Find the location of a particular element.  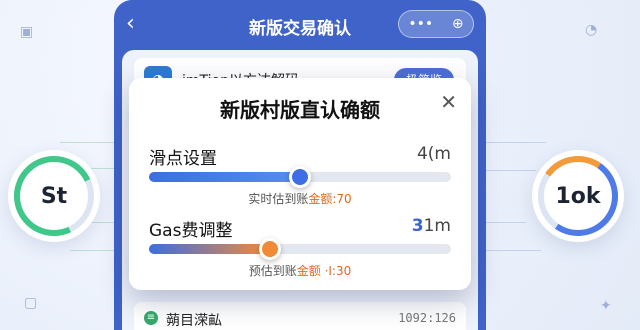

gas-value: 31m is located at coordinates (431, 226).